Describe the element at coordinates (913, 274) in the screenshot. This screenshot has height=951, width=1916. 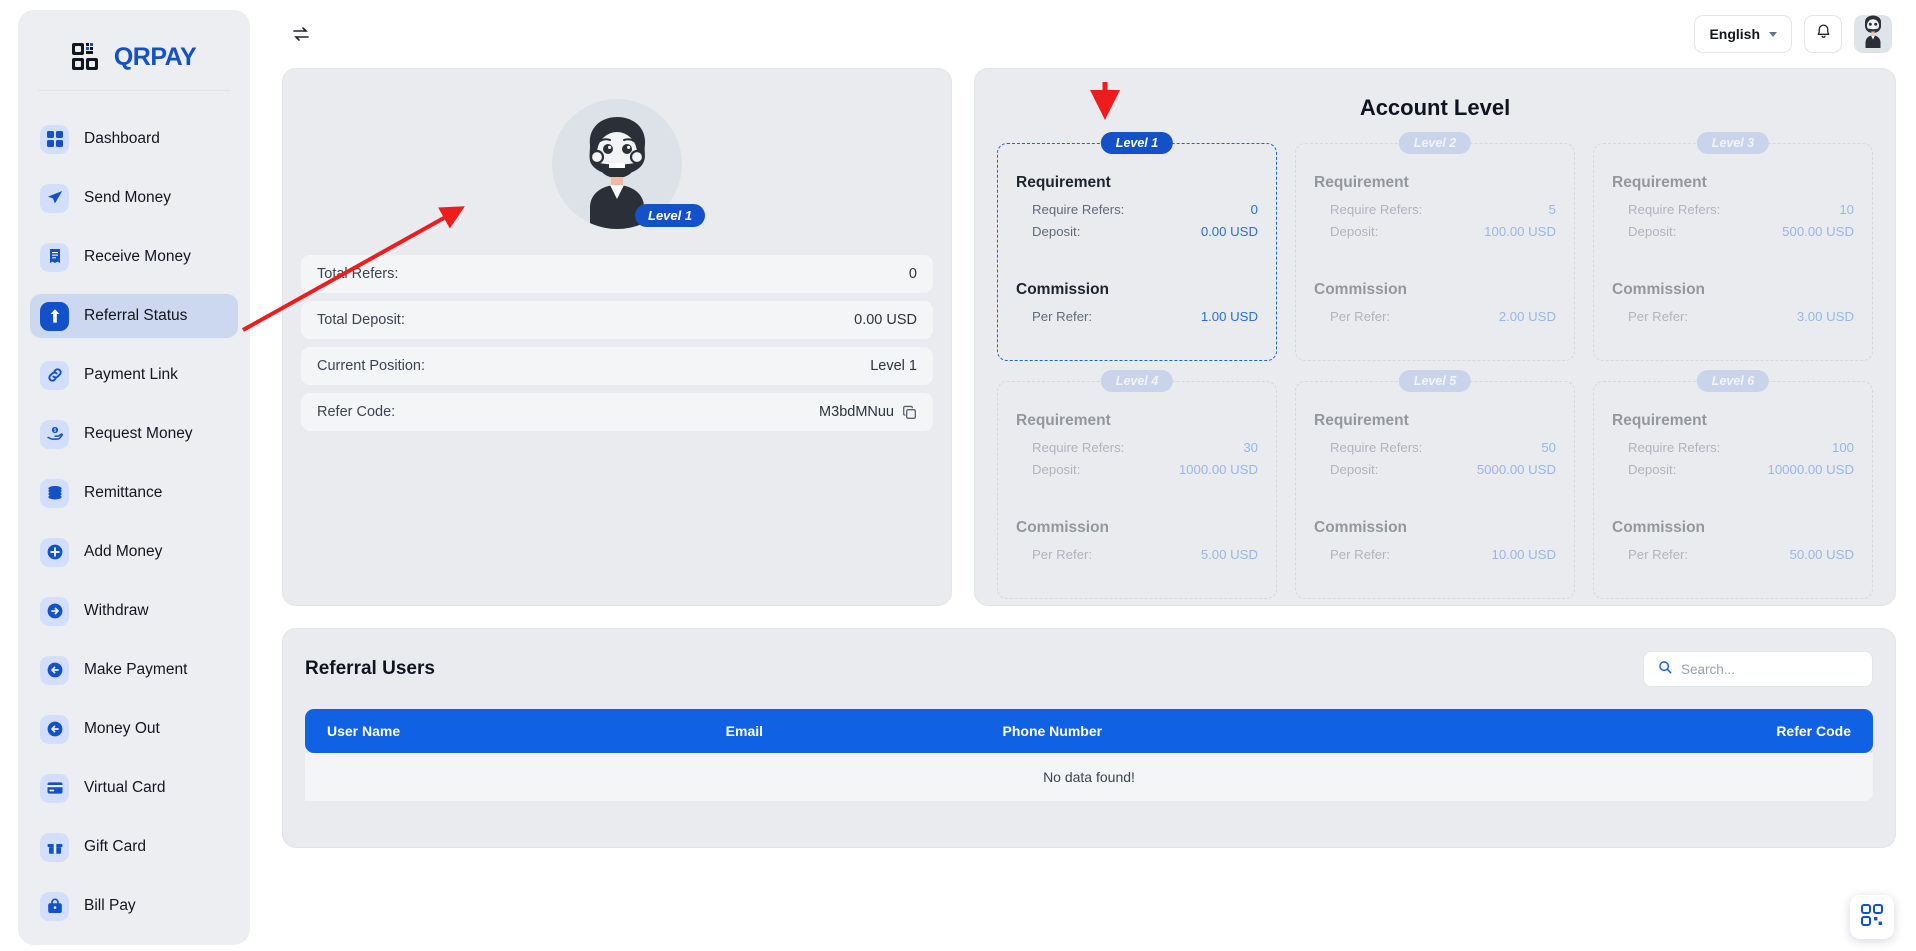
I see `profile-info-value: 0` at that location.